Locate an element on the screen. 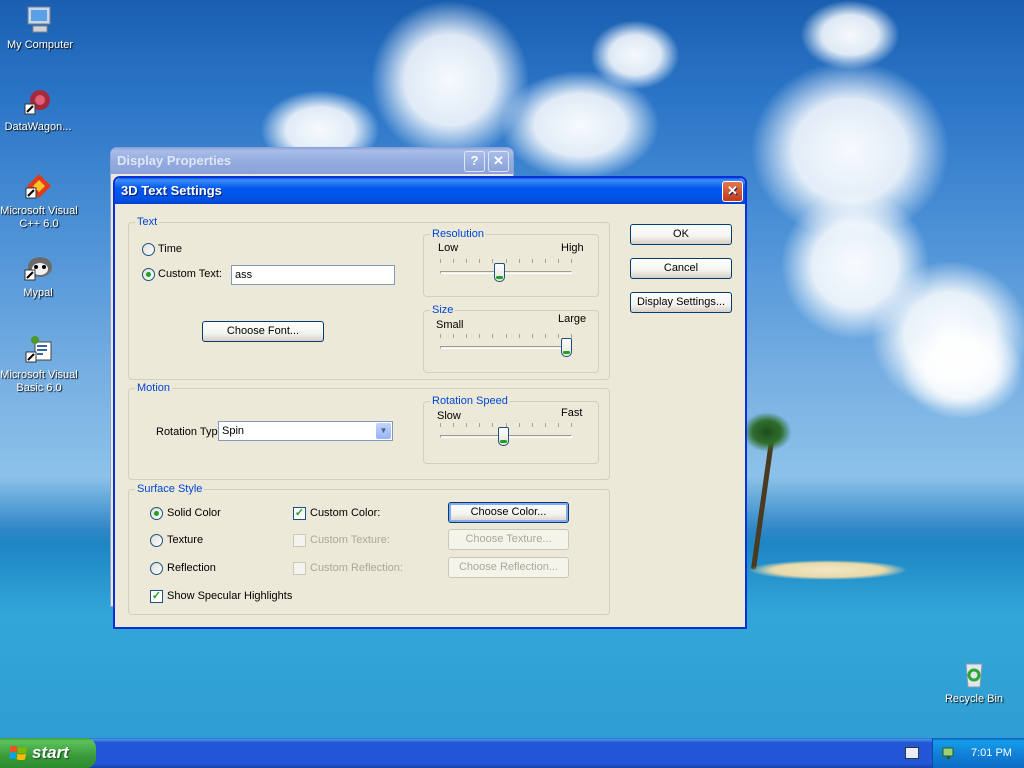 This screenshot has width=1024, height=768. solid-color-label: Solid Color is located at coordinates (194, 513).